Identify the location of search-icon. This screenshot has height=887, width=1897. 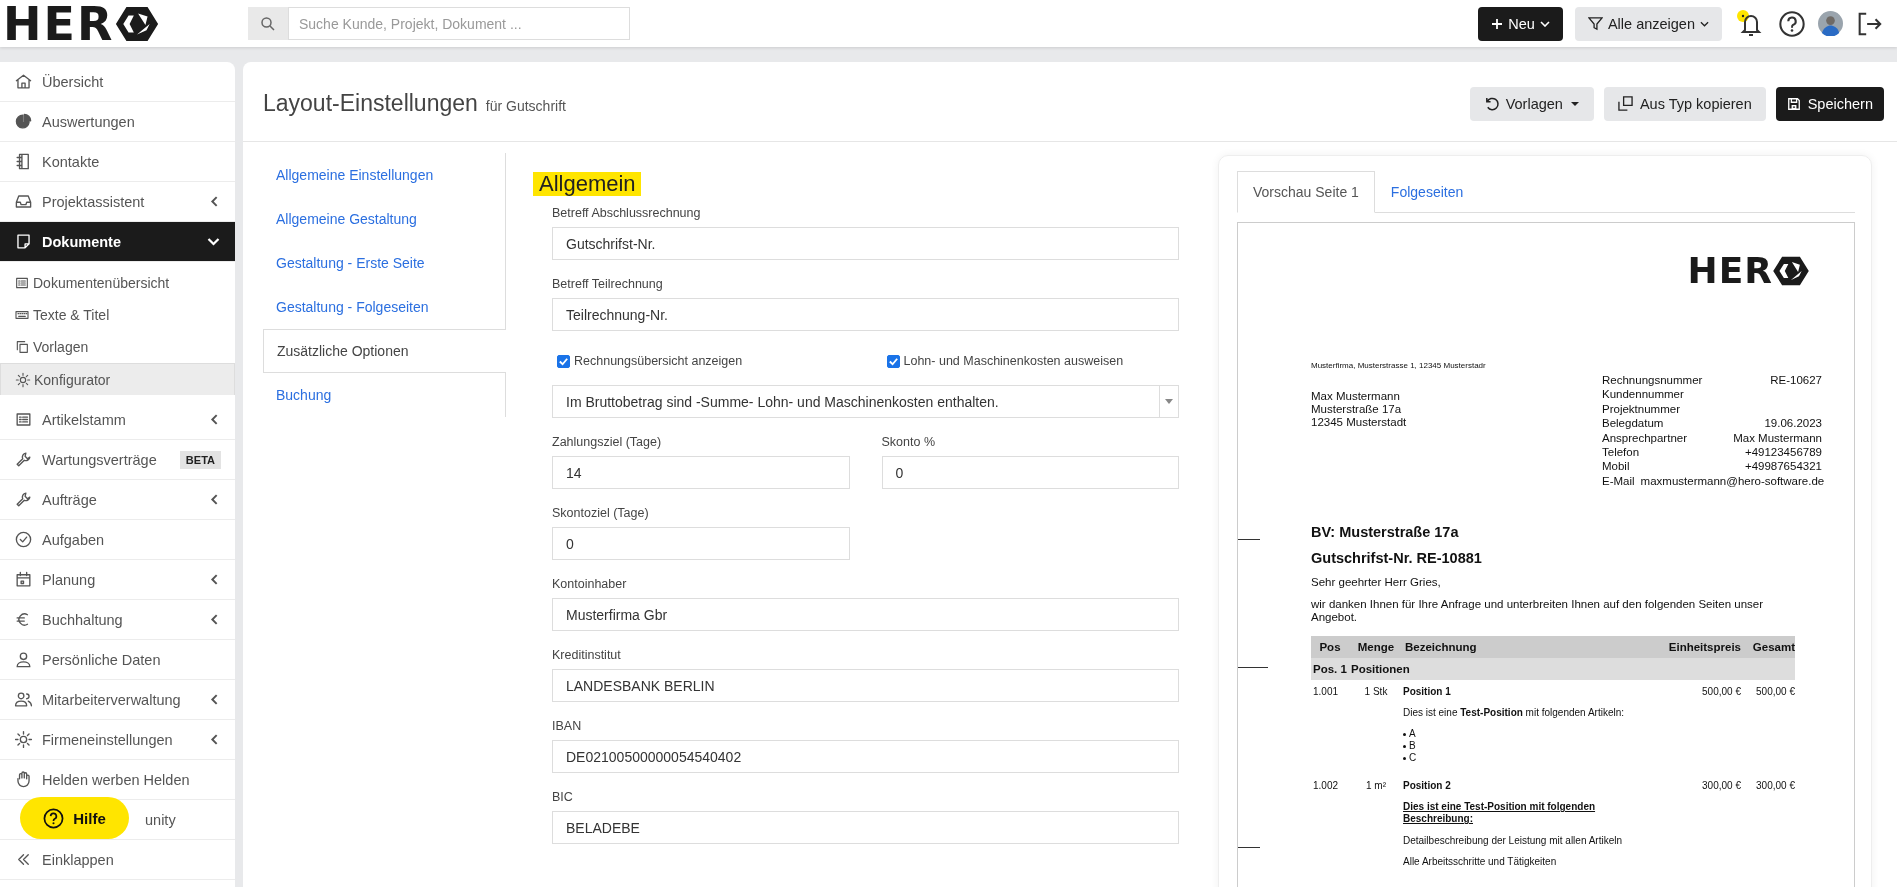
(268, 23).